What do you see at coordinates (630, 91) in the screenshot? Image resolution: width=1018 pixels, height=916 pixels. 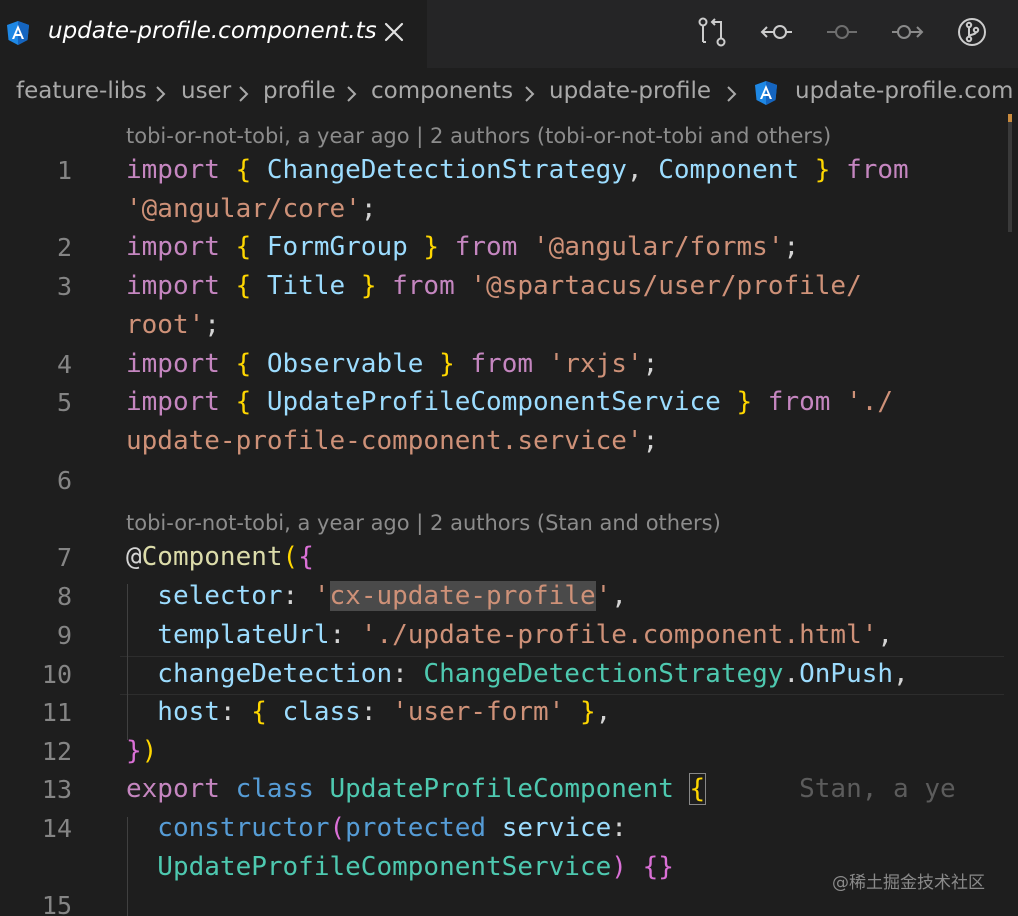 I see `breadcrumb-item-update-profile: update-profile` at bounding box center [630, 91].